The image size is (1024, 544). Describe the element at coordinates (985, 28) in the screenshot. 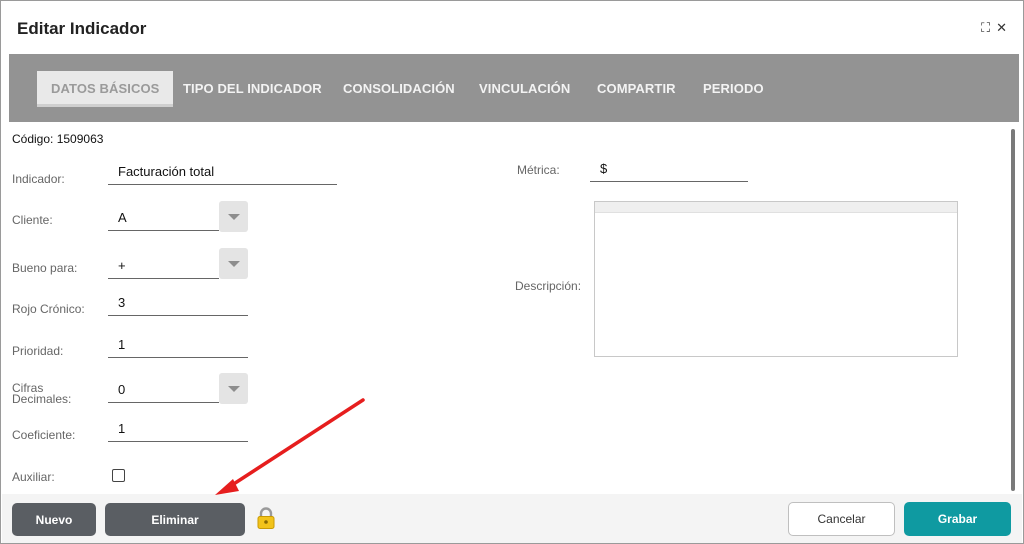

I see `expand-icon: ⛶` at that location.